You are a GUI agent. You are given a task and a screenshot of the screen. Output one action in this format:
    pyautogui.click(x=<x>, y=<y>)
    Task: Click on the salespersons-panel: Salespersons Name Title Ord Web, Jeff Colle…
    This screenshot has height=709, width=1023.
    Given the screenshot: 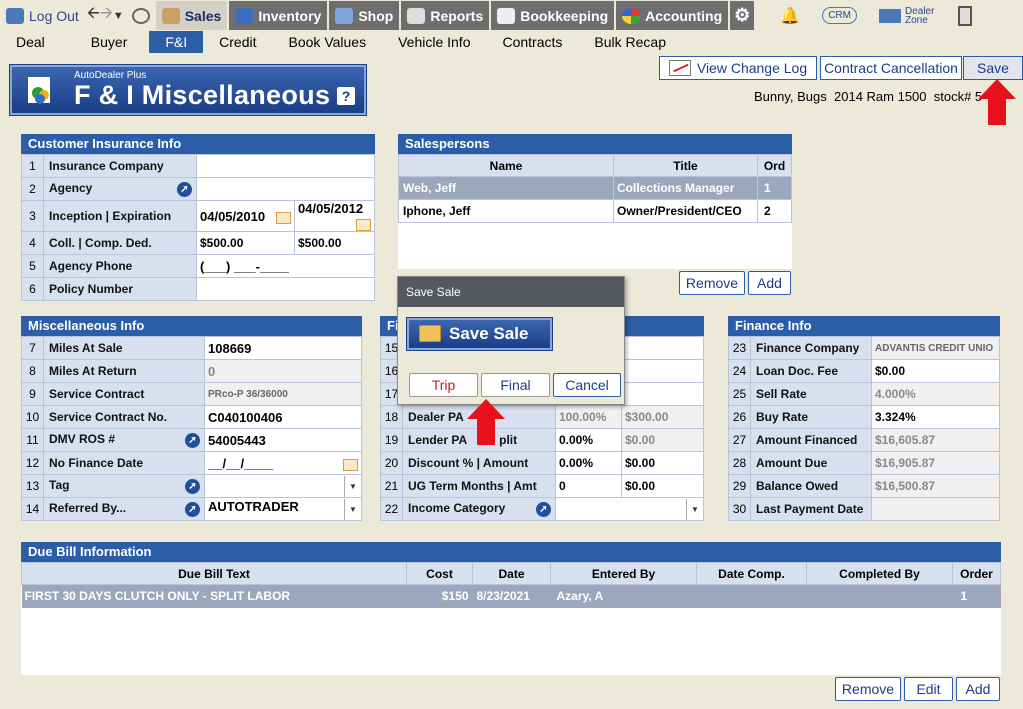 What is the action you would take?
    pyautogui.click(x=595, y=201)
    